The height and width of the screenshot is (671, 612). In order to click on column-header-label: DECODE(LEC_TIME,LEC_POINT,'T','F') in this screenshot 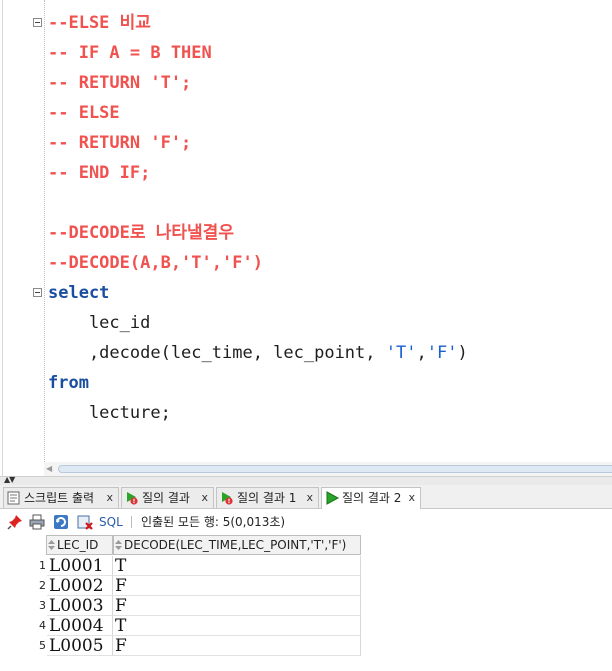, I will do `click(235, 545)`.